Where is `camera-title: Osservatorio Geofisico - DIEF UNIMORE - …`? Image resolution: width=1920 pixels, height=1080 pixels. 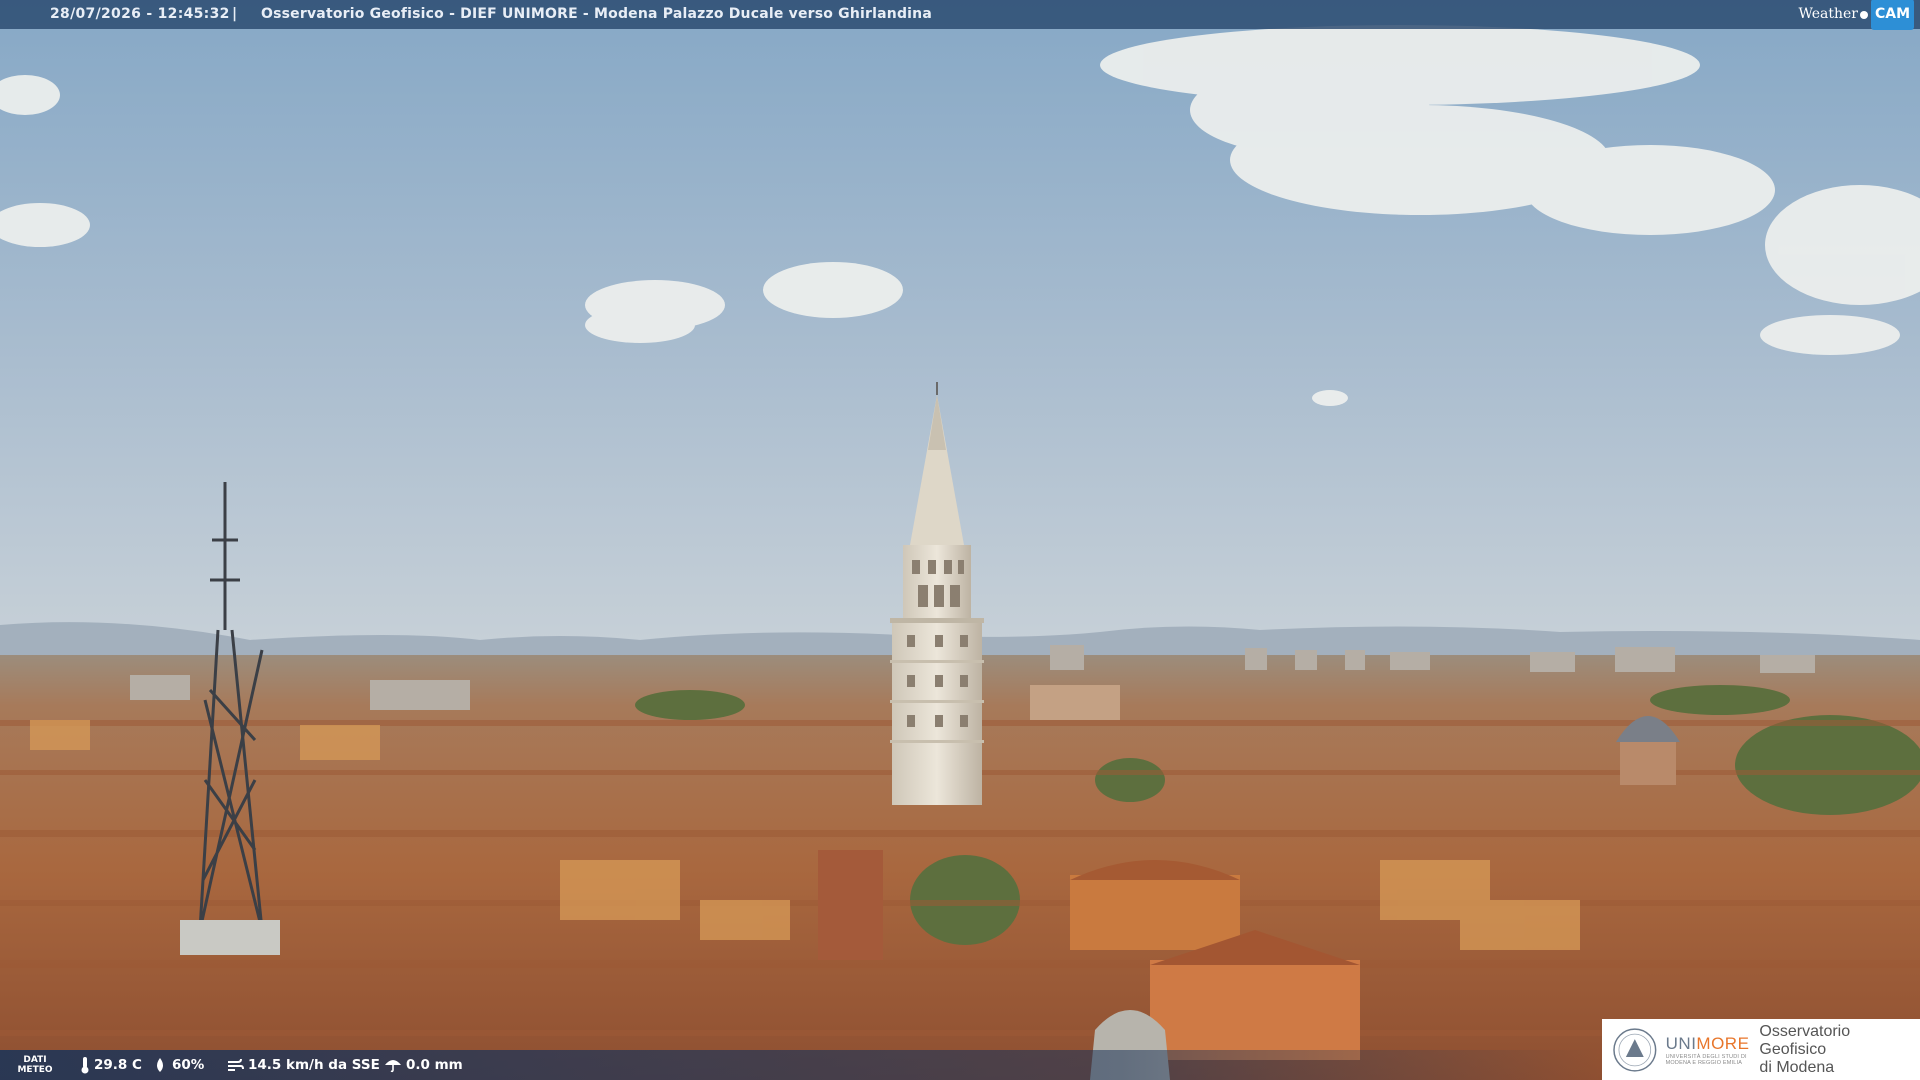 camera-title: Osservatorio Geofisico - DIEF UNIMORE - … is located at coordinates (596, 14).